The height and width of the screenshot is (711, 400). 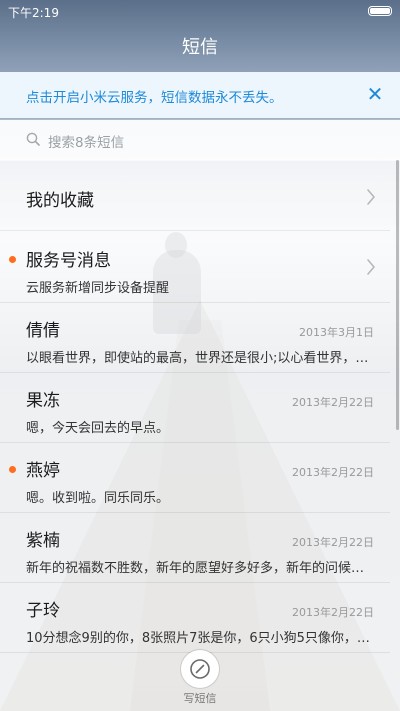 What do you see at coordinates (195, 267) in the screenshot?
I see `list-item-service-messages: 服务号消息 云服务新增同步设备提醒` at bounding box center [195, 267].